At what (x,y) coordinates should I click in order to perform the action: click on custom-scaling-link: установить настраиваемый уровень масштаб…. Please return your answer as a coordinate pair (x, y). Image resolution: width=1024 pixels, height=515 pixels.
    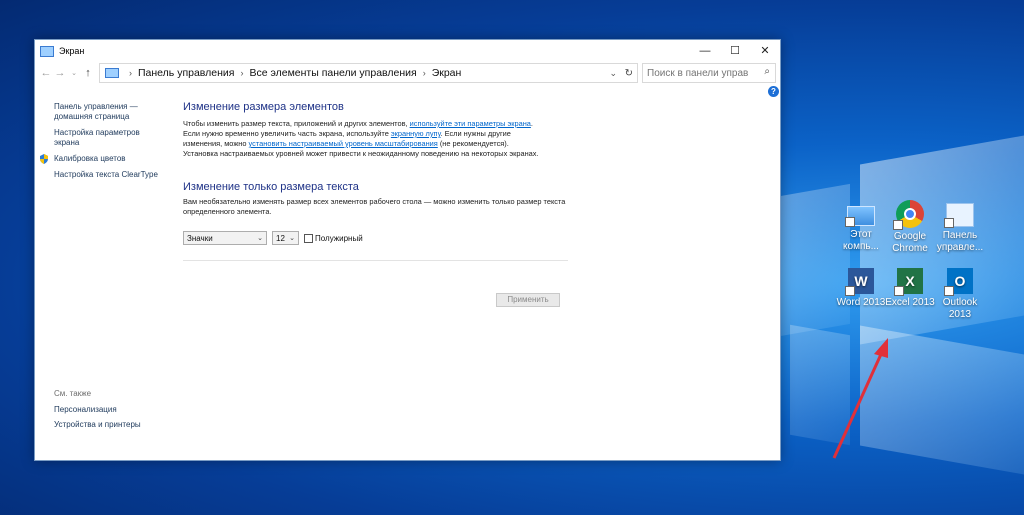
    Looking at the image, I should click on (343, 143).